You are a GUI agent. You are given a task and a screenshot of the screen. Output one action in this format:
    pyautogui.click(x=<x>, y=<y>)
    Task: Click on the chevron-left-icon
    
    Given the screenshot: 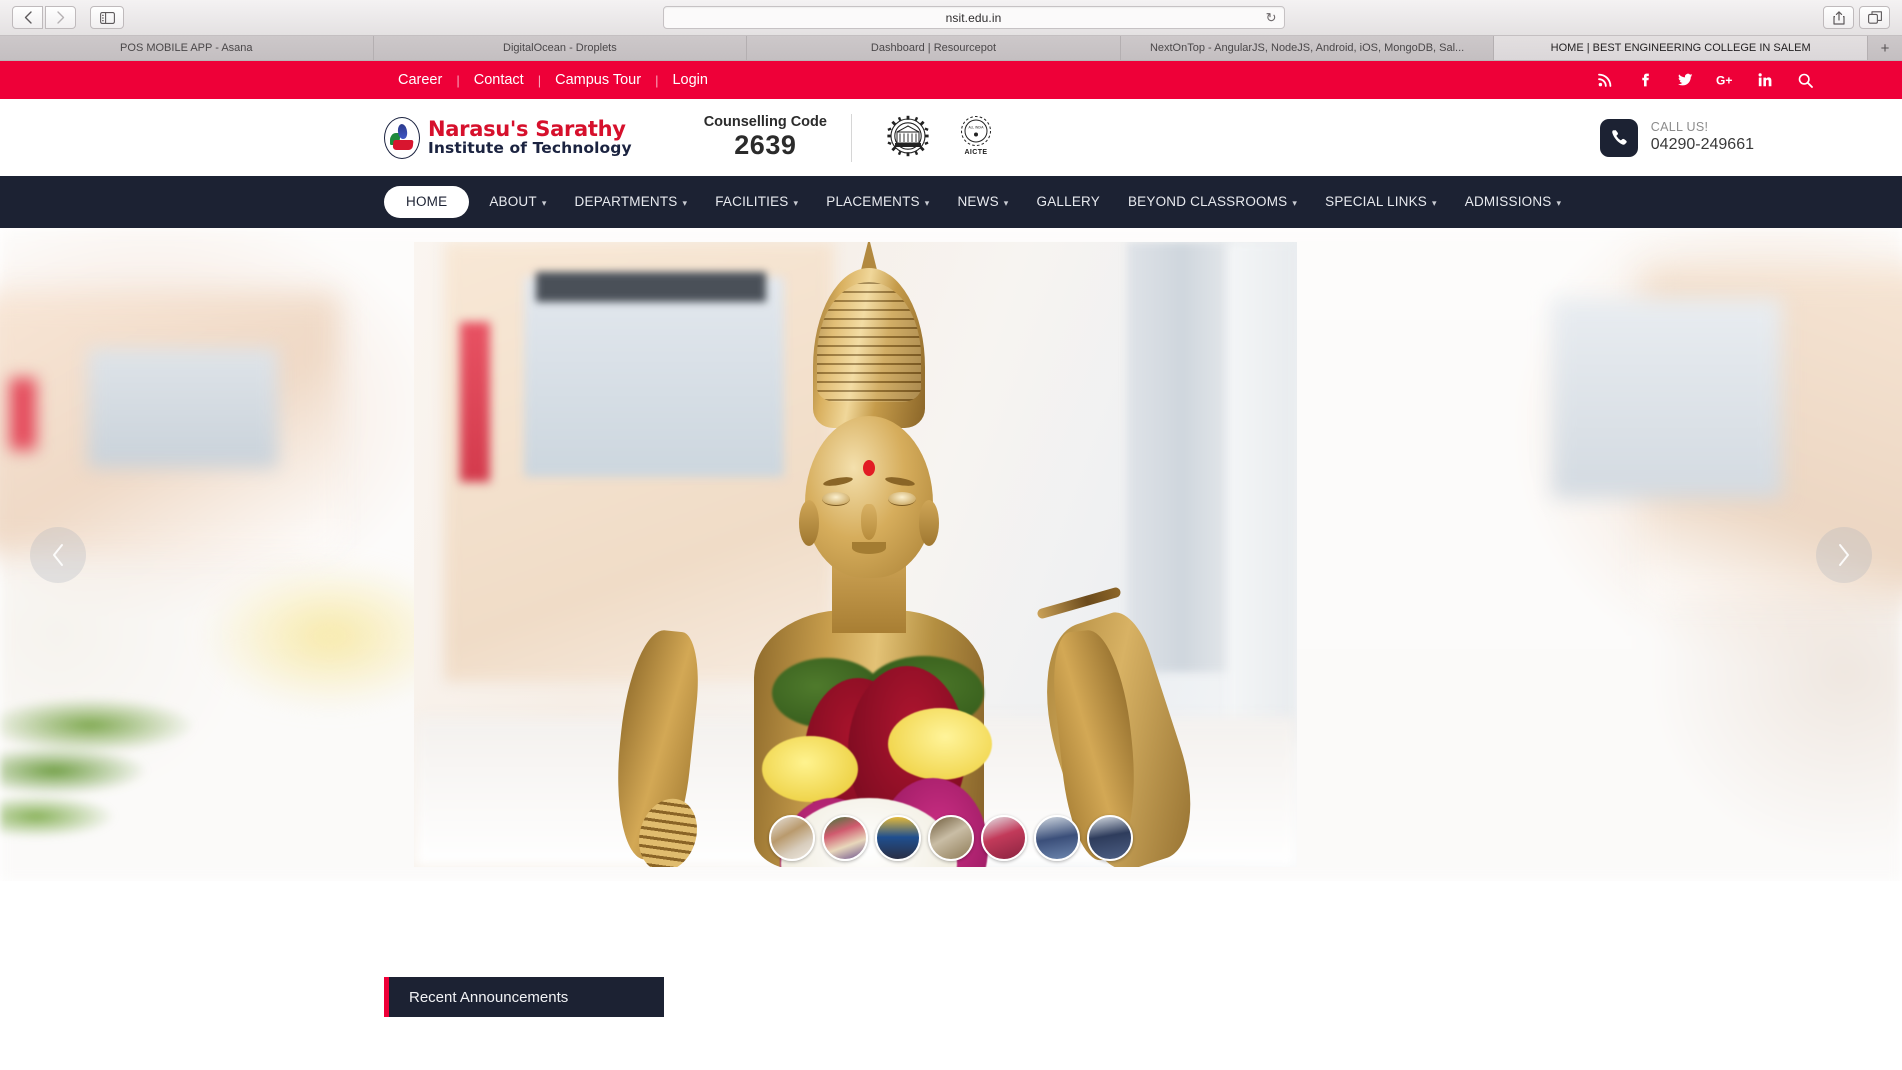 What is the action you would take?
    pyautogui.click(x=58, y=554)
    